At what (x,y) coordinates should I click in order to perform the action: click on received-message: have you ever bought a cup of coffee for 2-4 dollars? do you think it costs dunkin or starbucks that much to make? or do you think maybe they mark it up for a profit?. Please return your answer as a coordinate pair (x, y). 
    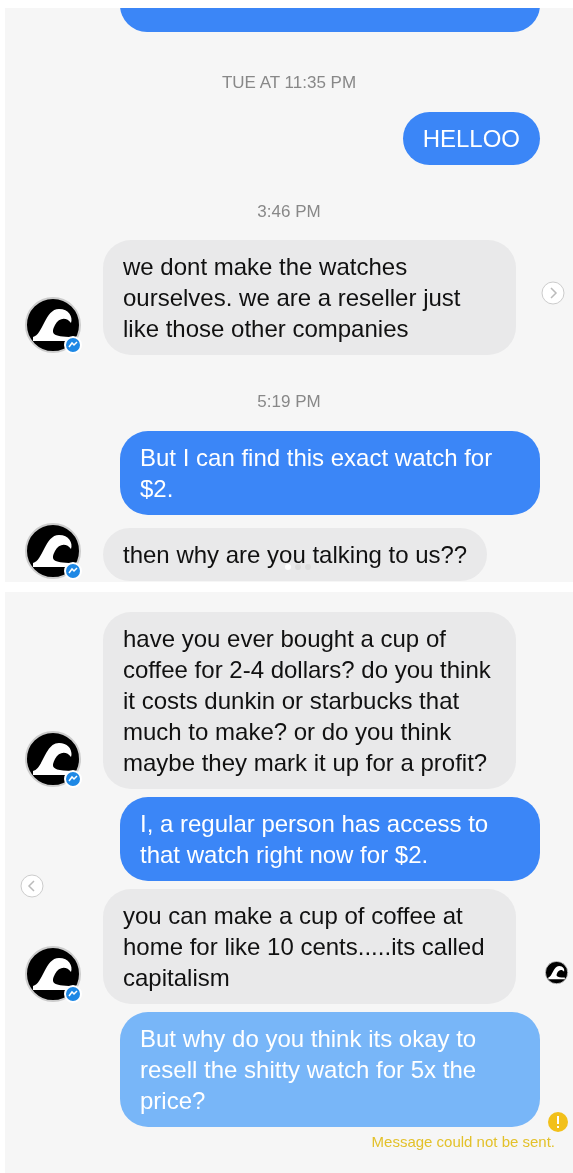
    Looking at the image, I should click on (309, 700).